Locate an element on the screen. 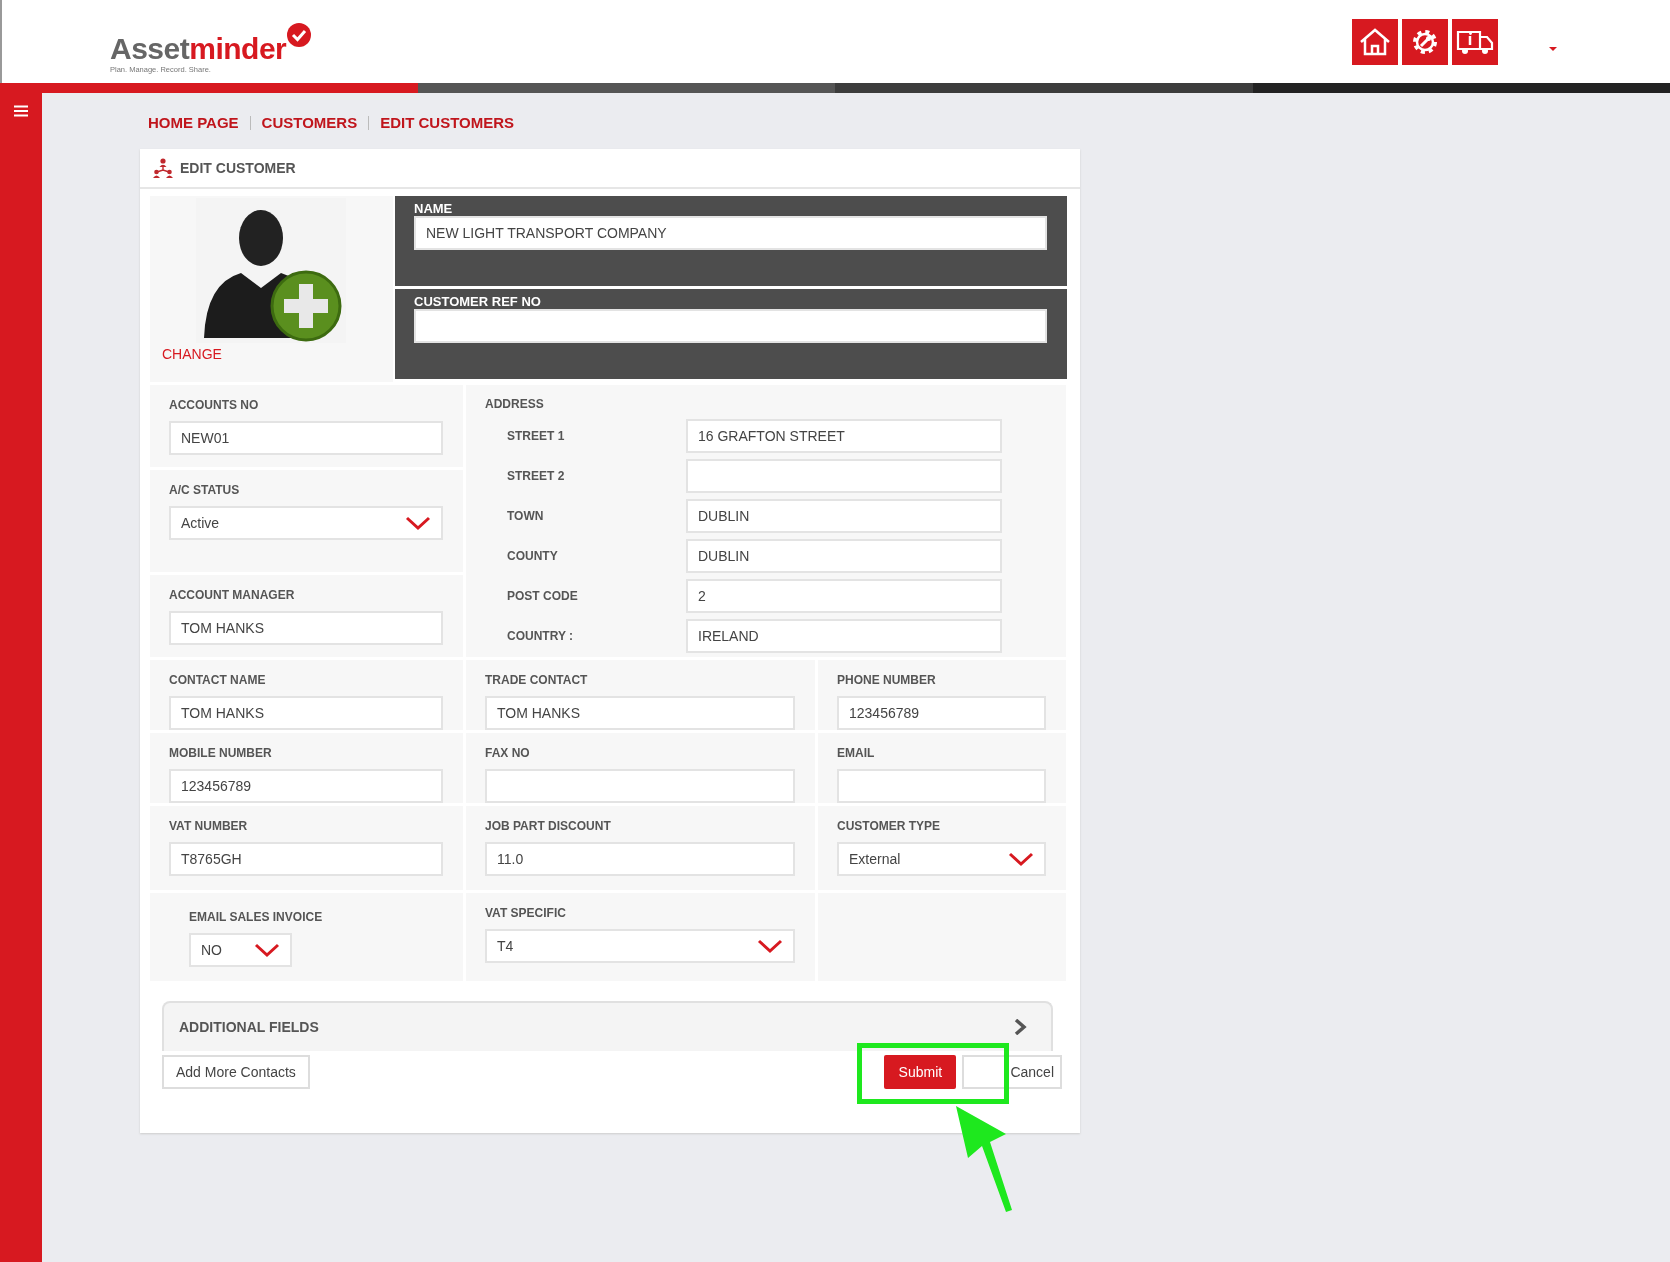 The image size is (1670, 1262). breadcrumb-link: CUSTOMERS is located at coordinates (309, 123).